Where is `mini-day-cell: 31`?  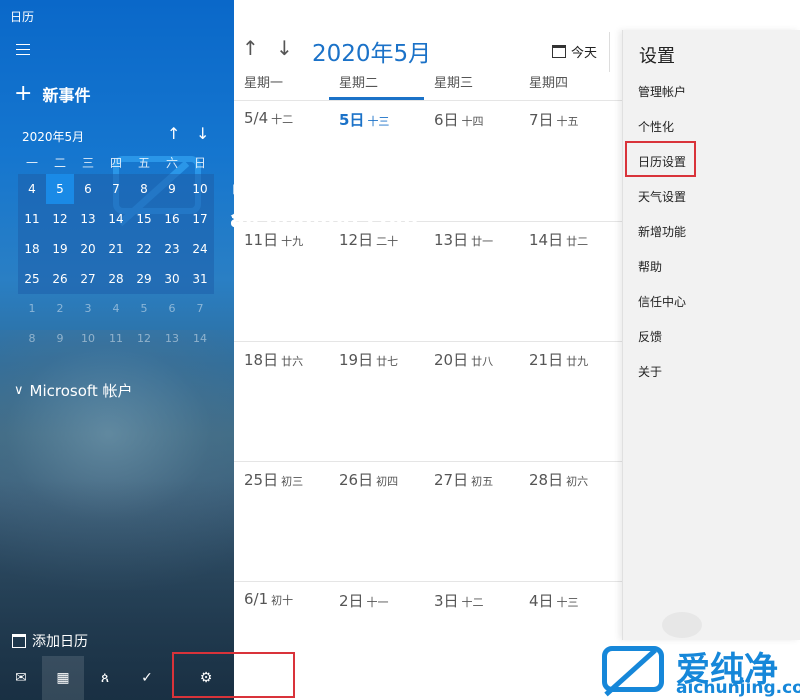
mini-day-cell: 31 is located at coordinates (200, 279).